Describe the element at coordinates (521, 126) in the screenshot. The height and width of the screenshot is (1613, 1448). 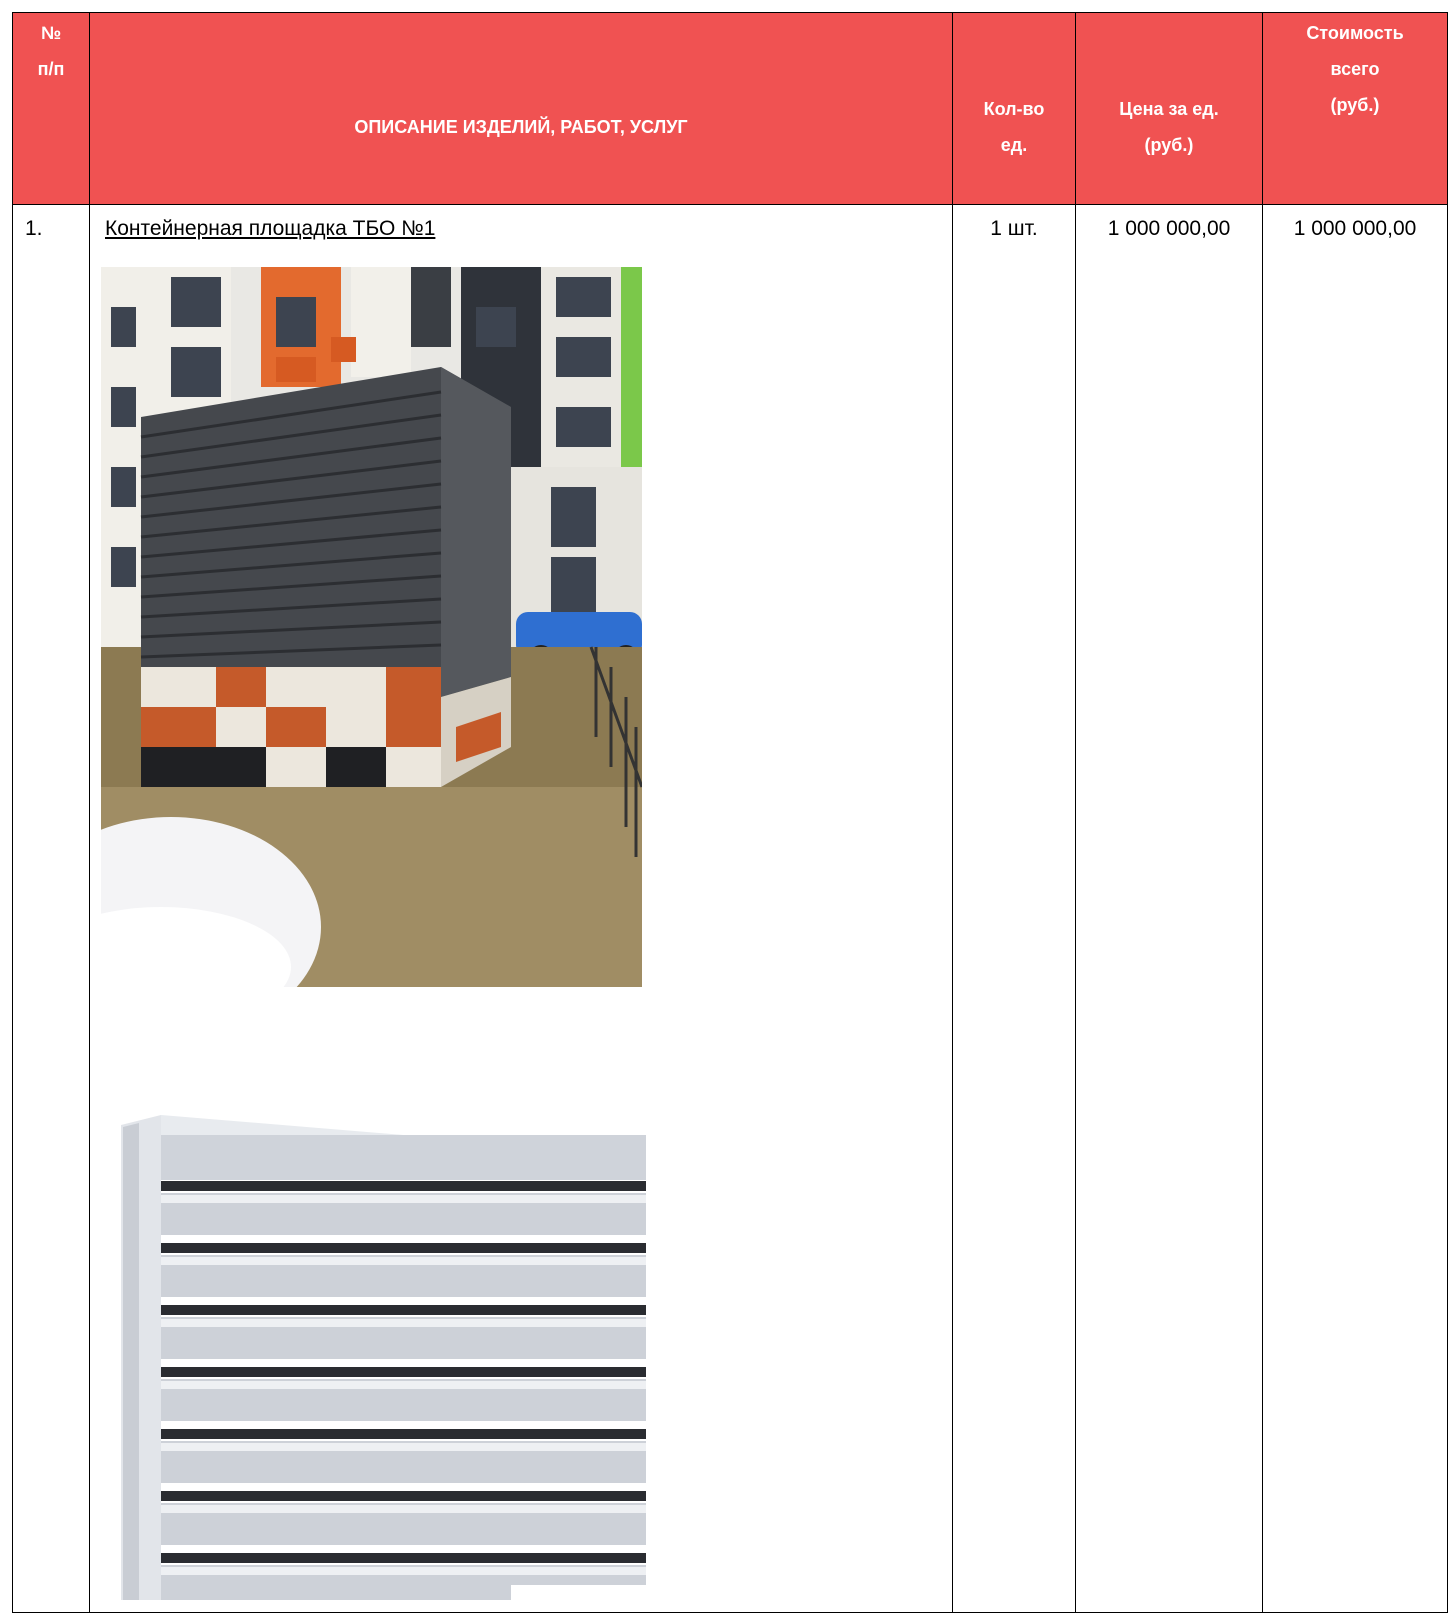
I see `header-description-label: ОПИСАНИЕ ИЗДЕЛИЙ, РАБОТ, УСЛУГ` at that location.